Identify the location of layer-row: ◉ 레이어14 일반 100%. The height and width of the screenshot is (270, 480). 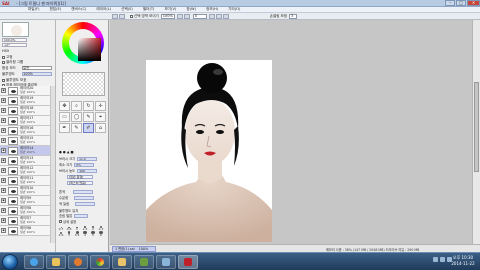
(27, 151).